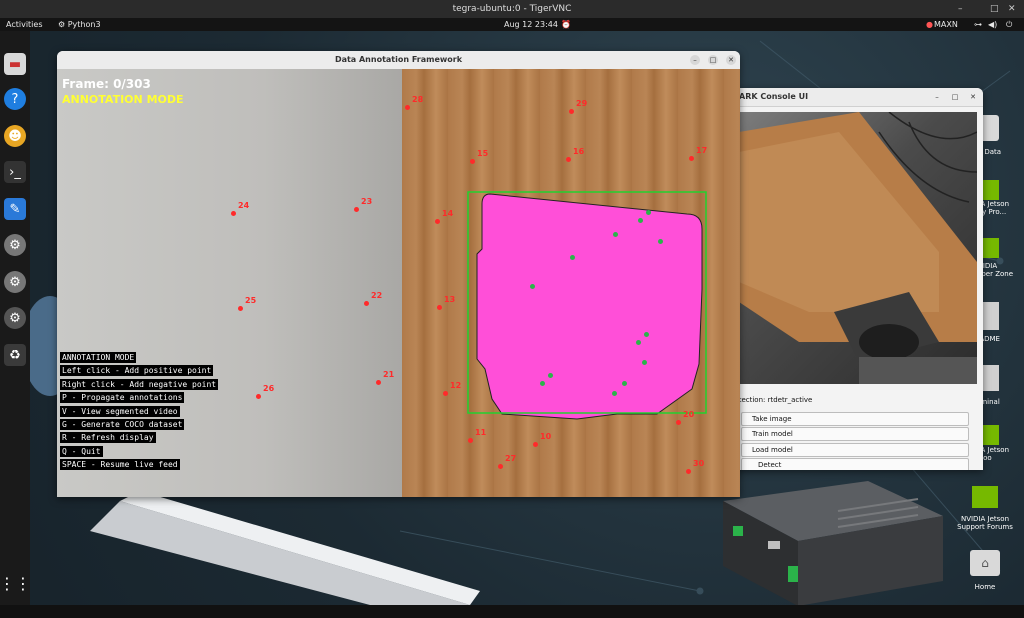 The height and width of the screenshot is (618, 1024). What do you see at coordinates (992, 24) in the screenshot?
I see `volume-icon: ◀)` at bounding box center [992, 24].